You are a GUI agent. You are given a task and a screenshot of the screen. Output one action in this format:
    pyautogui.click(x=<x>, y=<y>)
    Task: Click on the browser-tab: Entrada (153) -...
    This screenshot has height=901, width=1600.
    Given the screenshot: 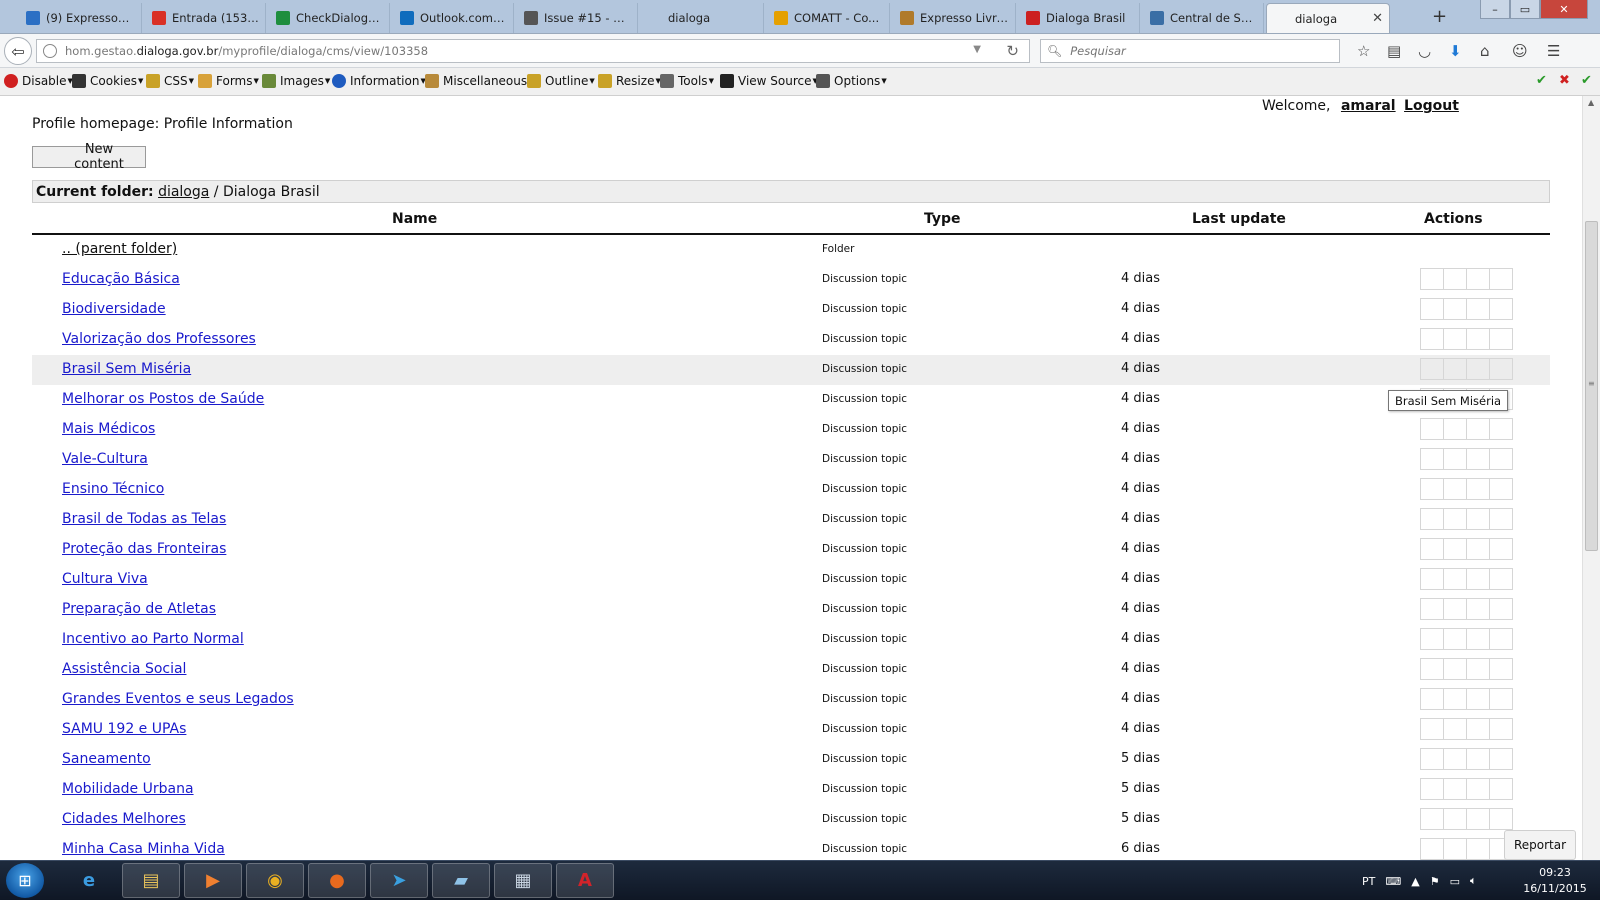 What is the action you would take?
    pyautogui.click(x=205, y=18)
    